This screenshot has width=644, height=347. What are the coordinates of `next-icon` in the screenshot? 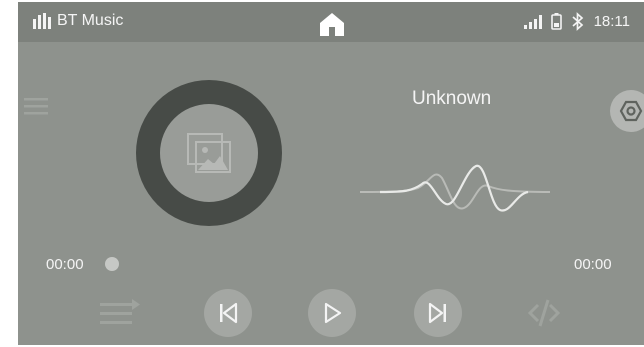 It's located at (437, 313).